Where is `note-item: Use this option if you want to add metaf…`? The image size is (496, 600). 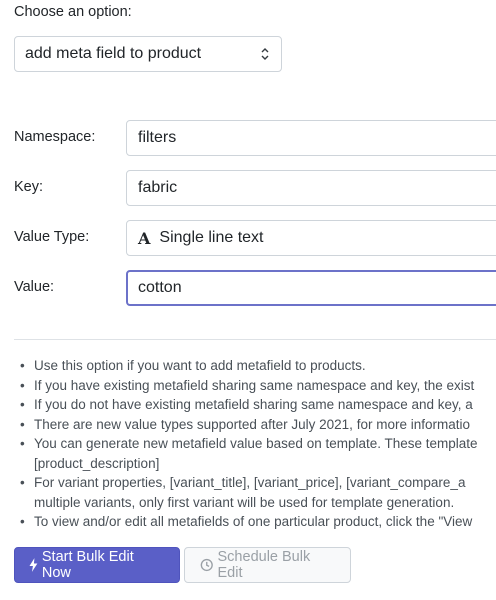 note-item: Use this option if you want to add metaf… is located at coordinates (258, 366).